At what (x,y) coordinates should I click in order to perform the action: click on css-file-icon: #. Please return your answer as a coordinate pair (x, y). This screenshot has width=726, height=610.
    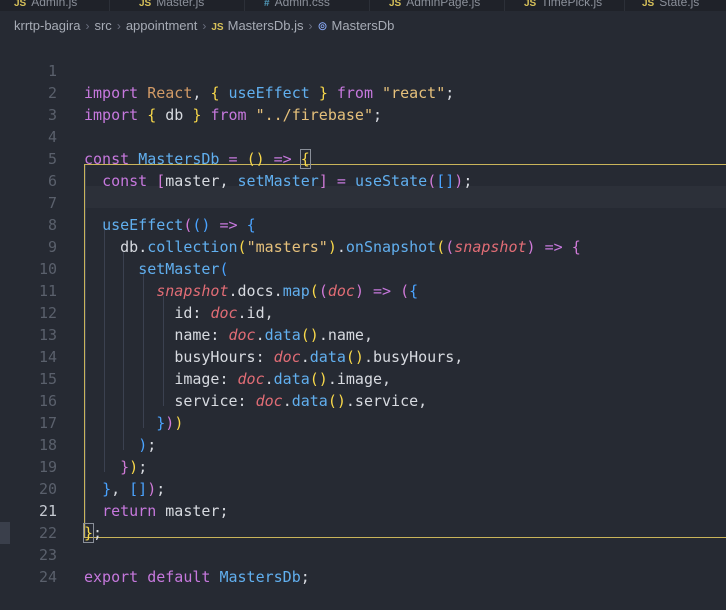
    Looking at the image, I should click on (267, 4).